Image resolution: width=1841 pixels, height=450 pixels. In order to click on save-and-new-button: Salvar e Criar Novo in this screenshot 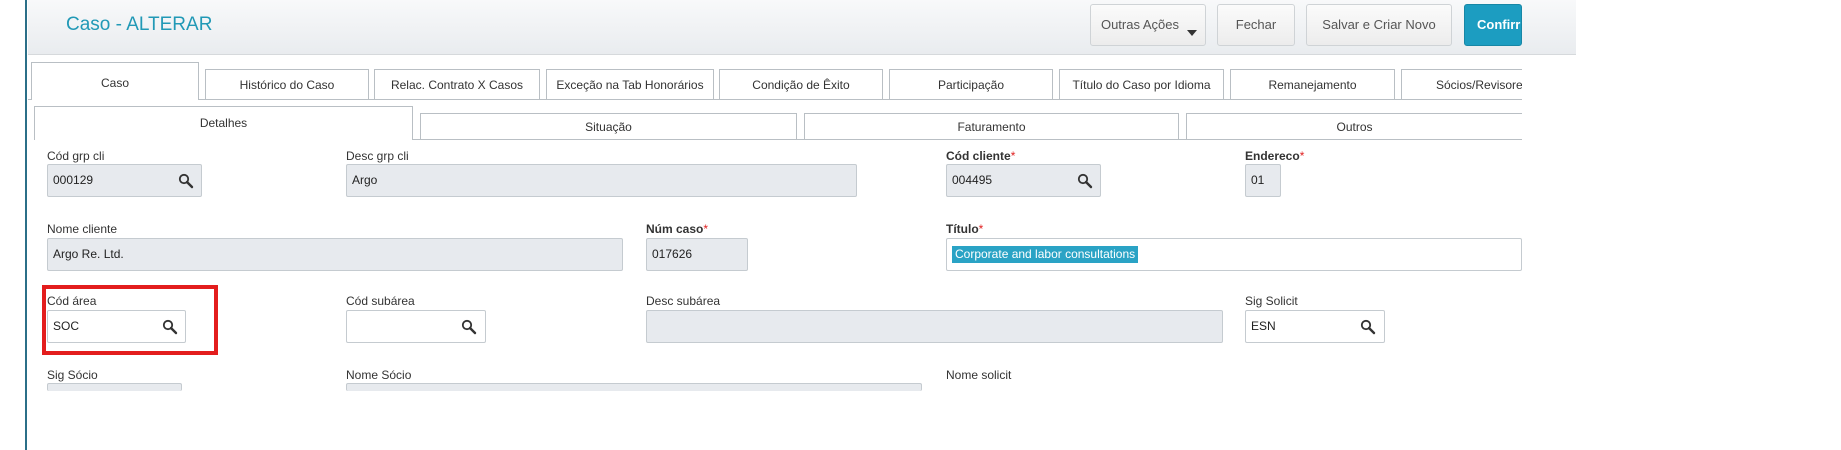, I will do `click(1379, 25)`.